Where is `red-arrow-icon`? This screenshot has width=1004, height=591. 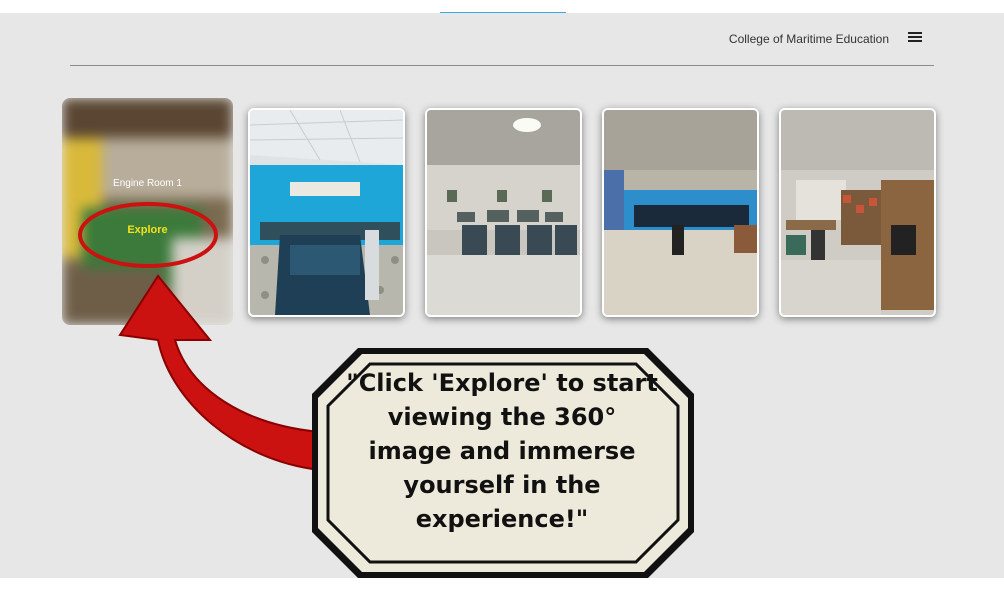
red-arrow-icon is located at coordinates (219, 373).